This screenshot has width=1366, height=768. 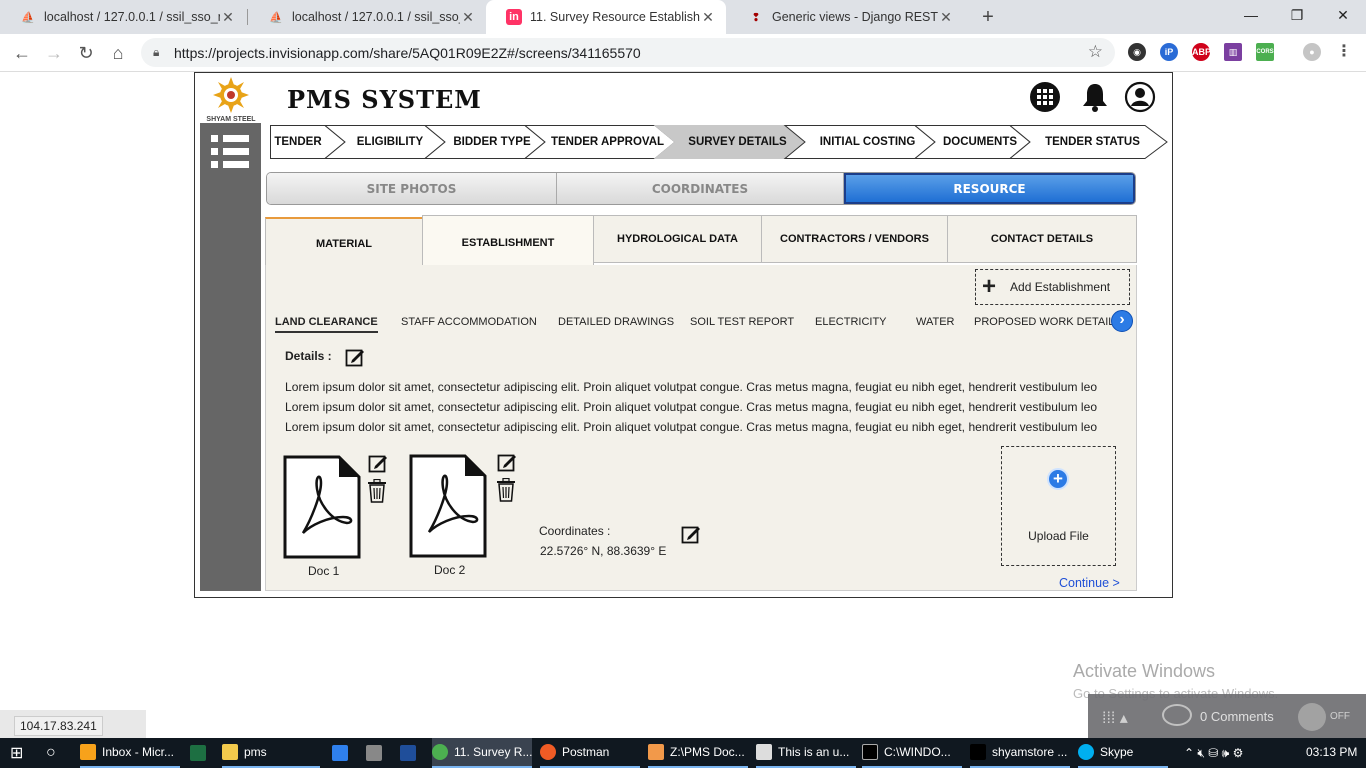 What do you see at coordinates (988, 17) in the screenshot?
I see `new-tab-button: +` at bounding box center [988, 17].